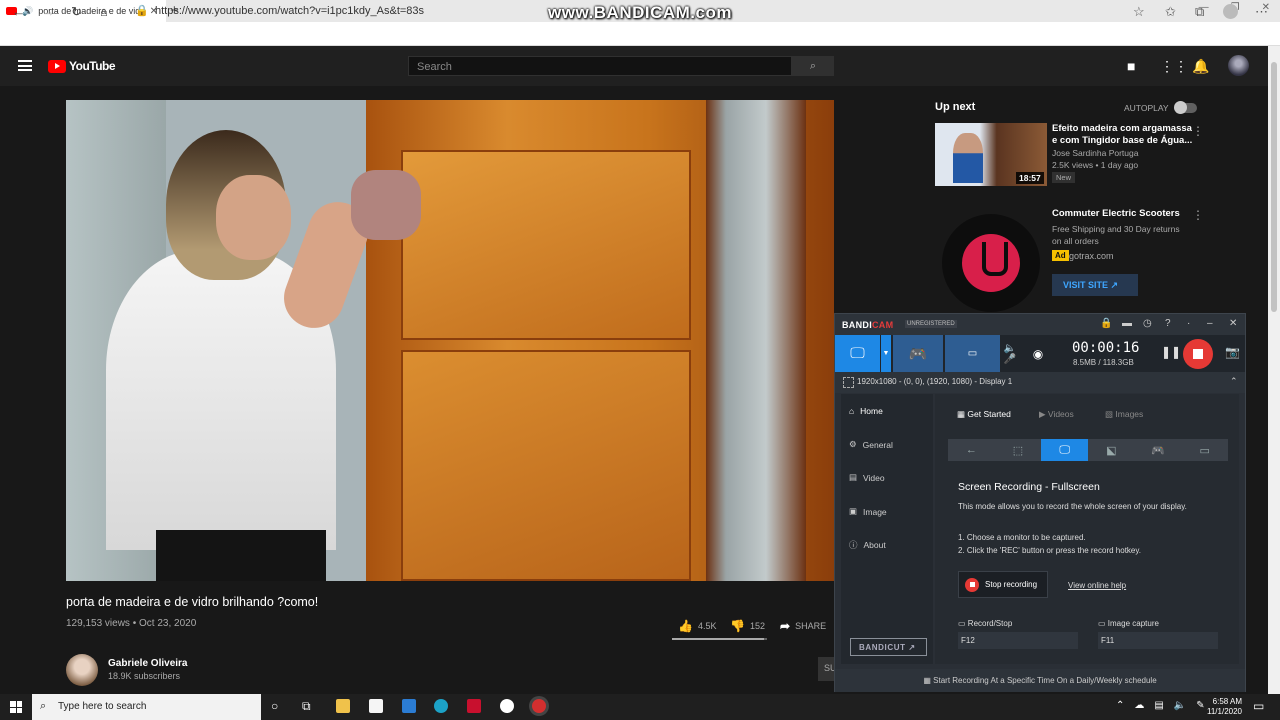 The image size is (1280, 720). What do you see at coordinates (148, 663) in the screenshot?
I see `channel-name: Gabriele Oliveira` at bounding box center [148, 663].